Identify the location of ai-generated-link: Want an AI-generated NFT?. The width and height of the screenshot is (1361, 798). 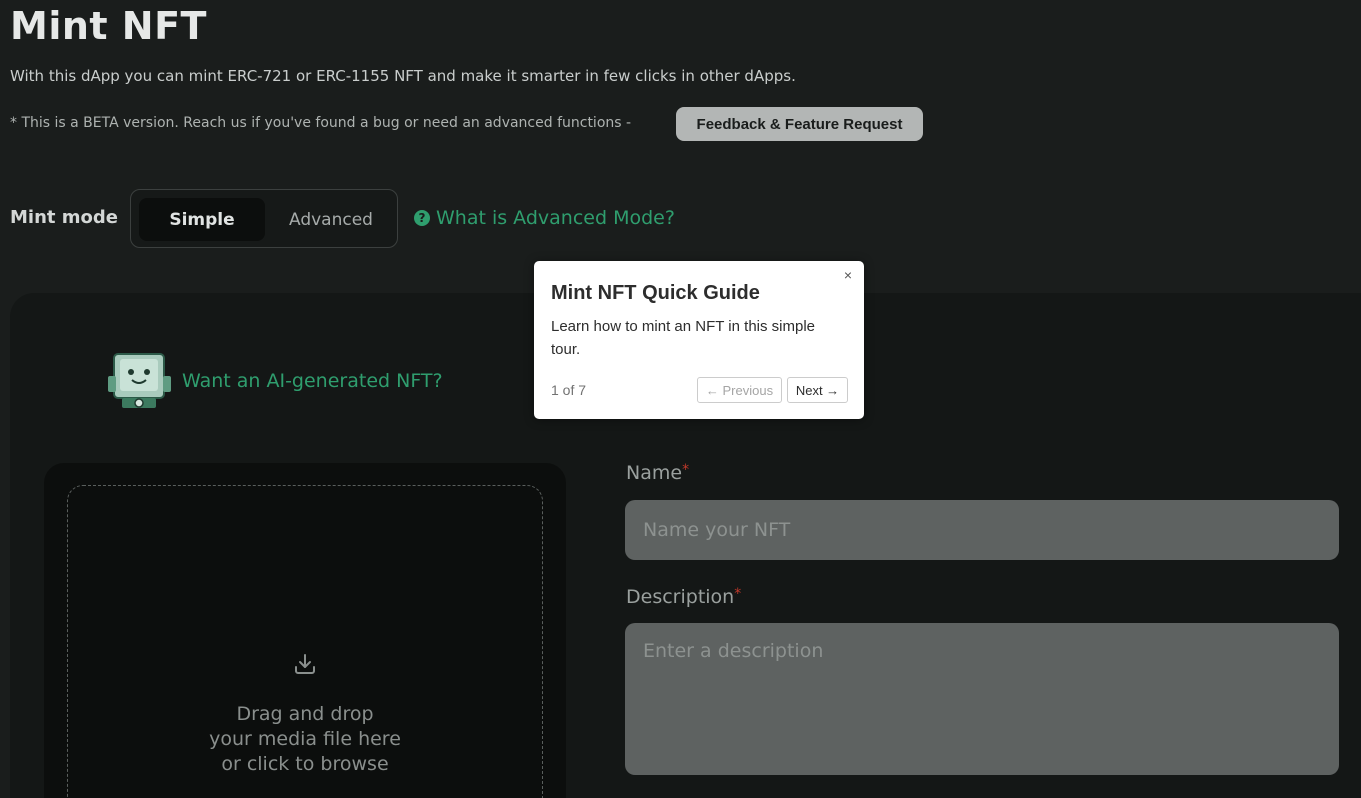
(275, 381).